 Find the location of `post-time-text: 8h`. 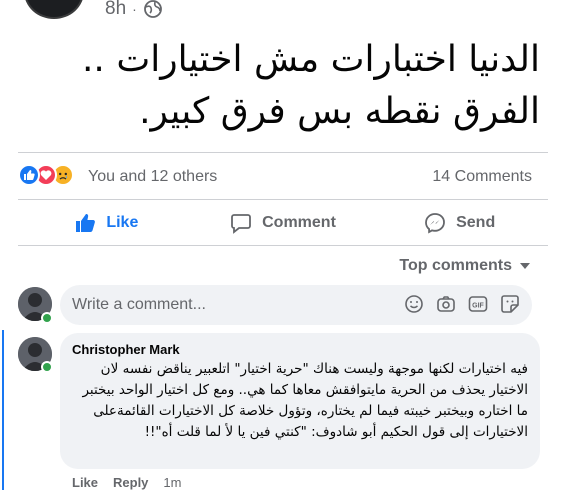

post-time-text: 8h is located at coordinates (115, 10).